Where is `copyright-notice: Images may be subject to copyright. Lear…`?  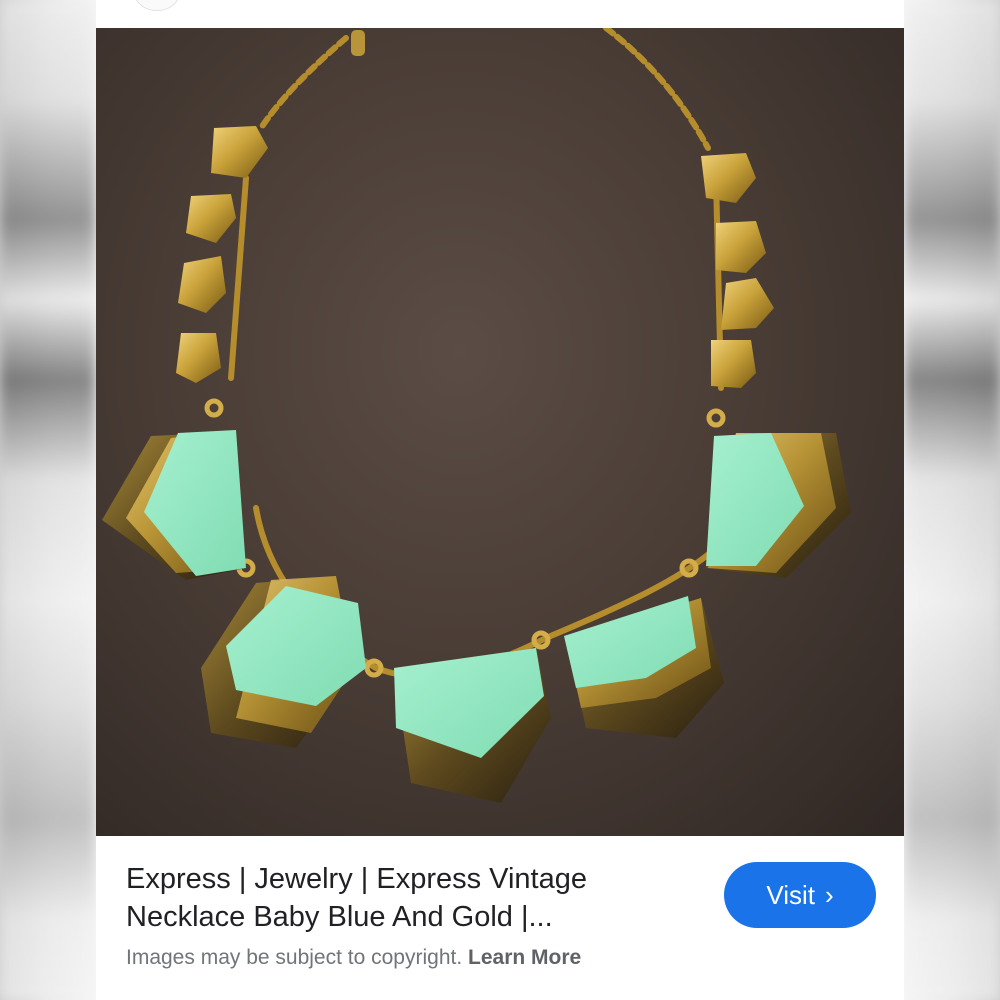
copyright-notice: Images may be subject to copyright. Lear… is located at coordinates (353, 958).